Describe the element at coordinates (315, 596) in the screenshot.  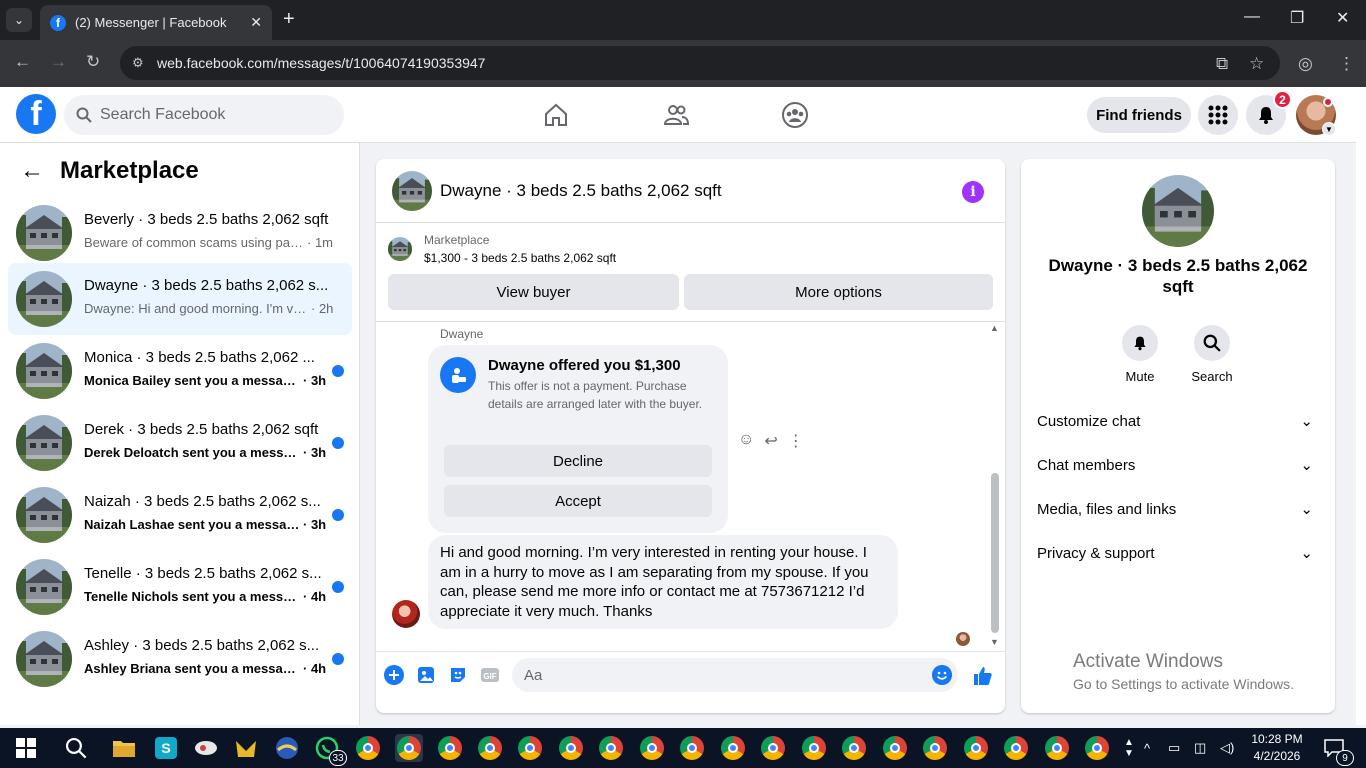
I see `preview-time: · 4h` at that location.